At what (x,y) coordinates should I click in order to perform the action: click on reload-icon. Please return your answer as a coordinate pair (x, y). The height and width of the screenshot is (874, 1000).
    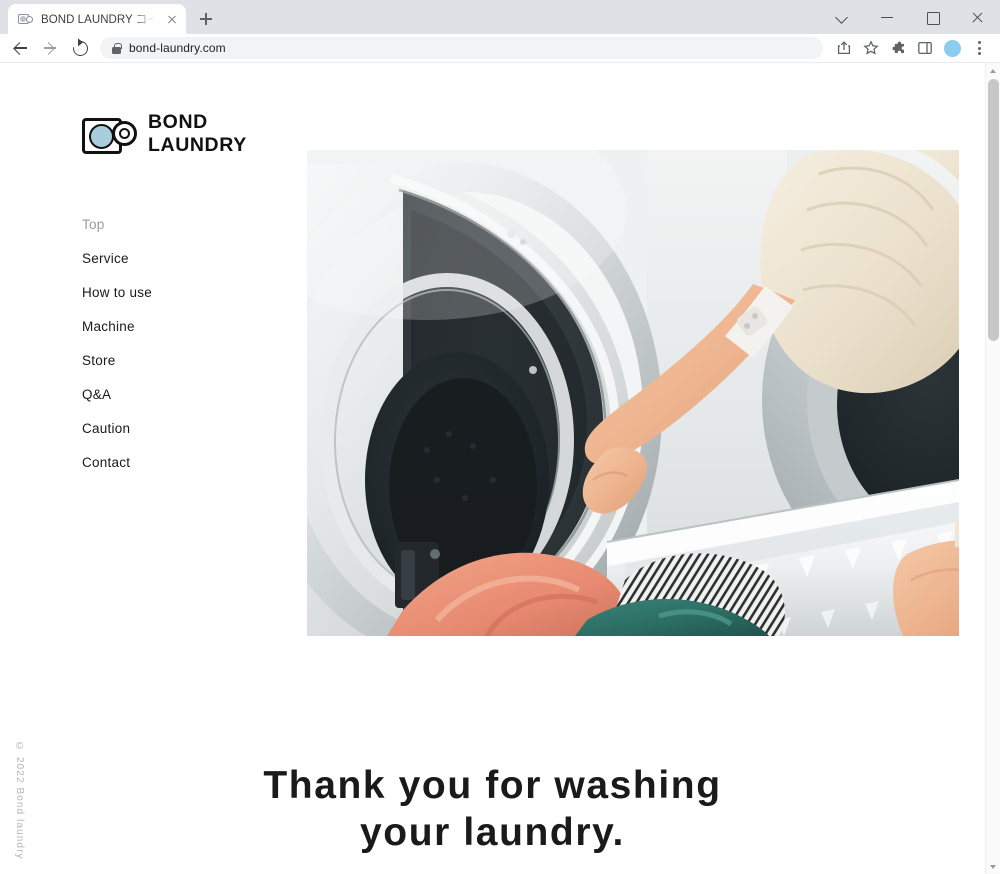
    Looking at the image, I should click on (80, 48).